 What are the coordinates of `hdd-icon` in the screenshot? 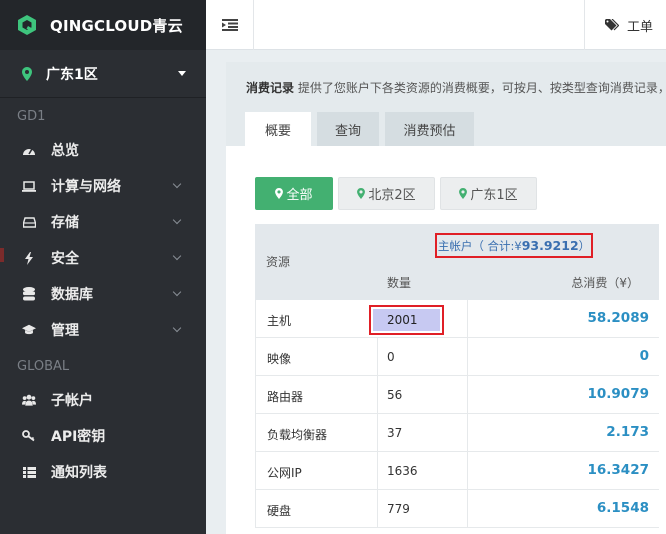 It's located at (29, 222).